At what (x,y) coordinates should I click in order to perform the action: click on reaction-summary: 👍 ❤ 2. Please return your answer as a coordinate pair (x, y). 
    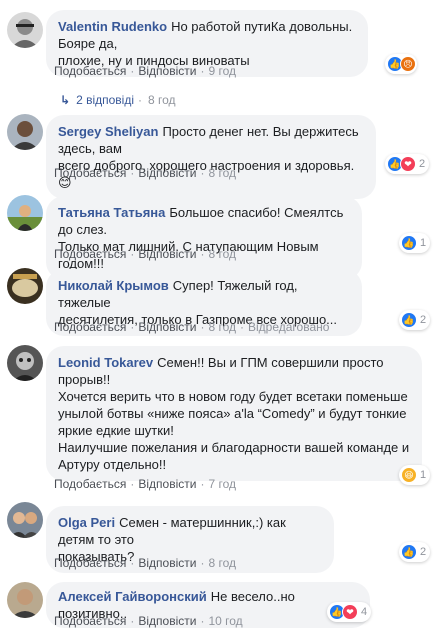
    Looking at the image, I should click on (407, 164).